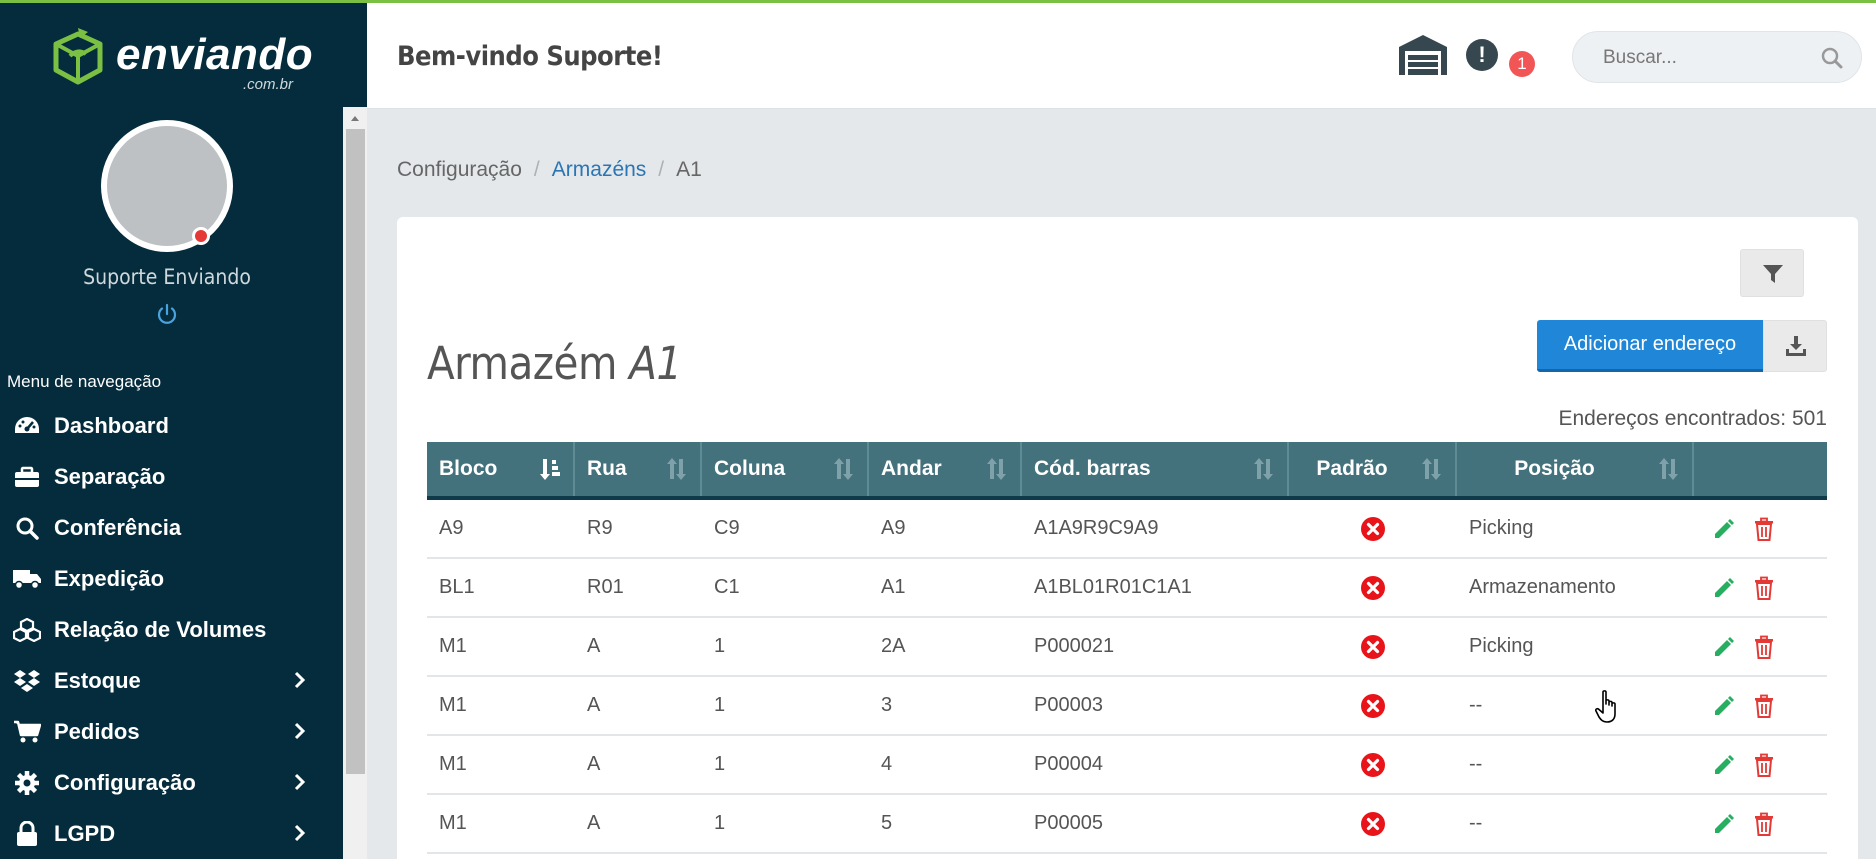 The image size is (1876, 859). What do you see at coordinates (167, 425) in the screenshot?
I see `nav-item-dashboard: Dashboard` at bounding box center [167, 425].